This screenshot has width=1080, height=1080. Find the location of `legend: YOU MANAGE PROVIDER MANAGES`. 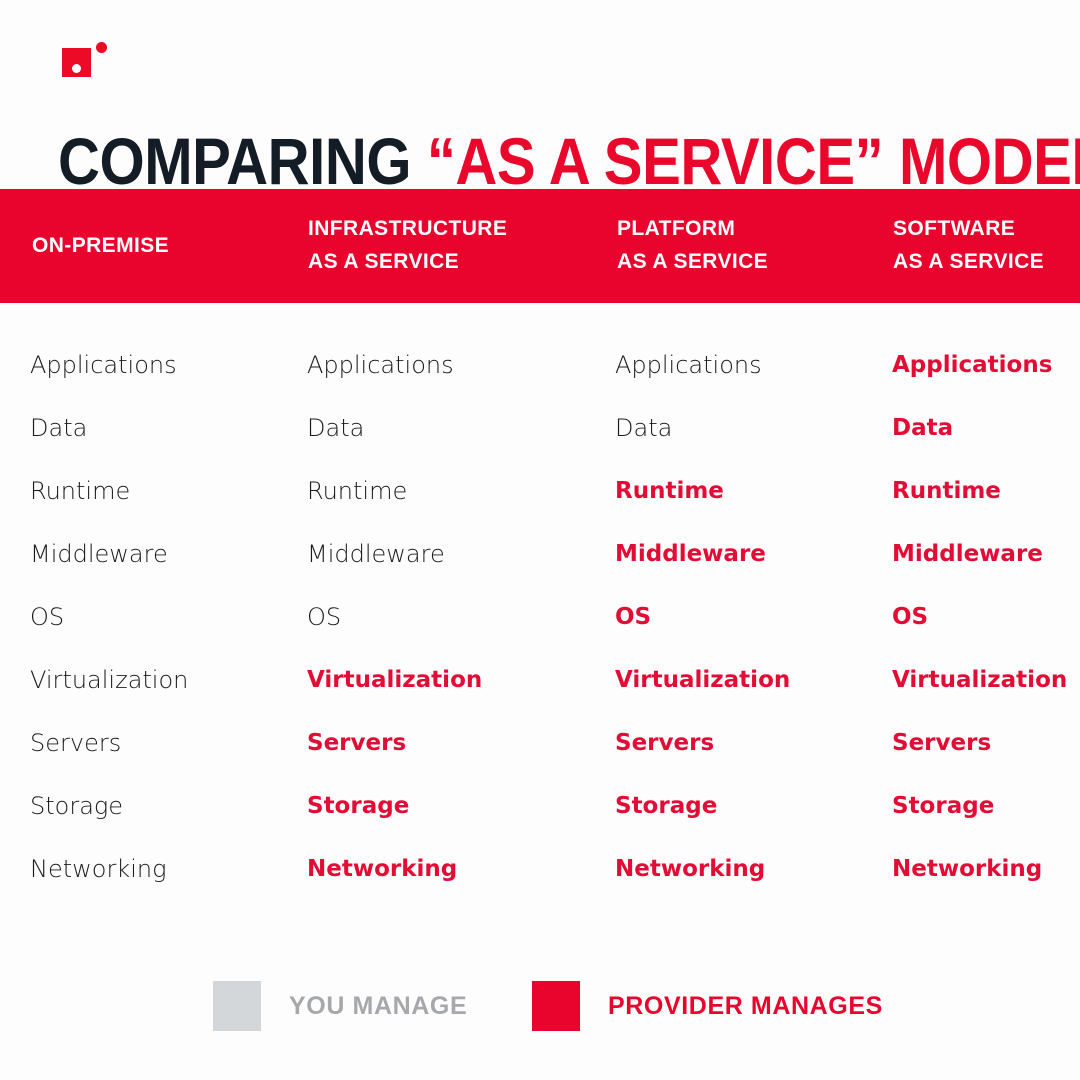

legend: YOU MANAGE PROVIDER MANAGES is located at coordinates (540, 1008).